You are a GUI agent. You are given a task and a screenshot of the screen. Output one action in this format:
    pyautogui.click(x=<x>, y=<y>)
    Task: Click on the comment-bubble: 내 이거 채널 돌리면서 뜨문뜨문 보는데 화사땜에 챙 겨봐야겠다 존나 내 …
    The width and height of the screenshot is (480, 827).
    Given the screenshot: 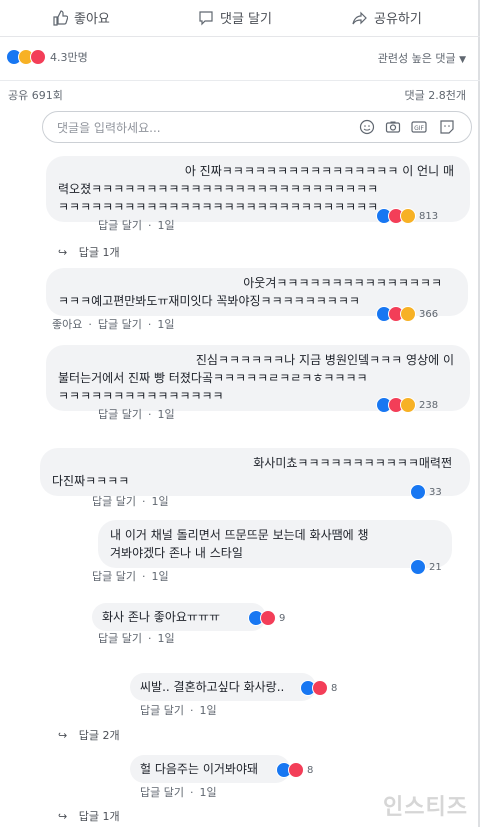 What is the action you would take?
    pyautogui.click(x=275, y=544)
    